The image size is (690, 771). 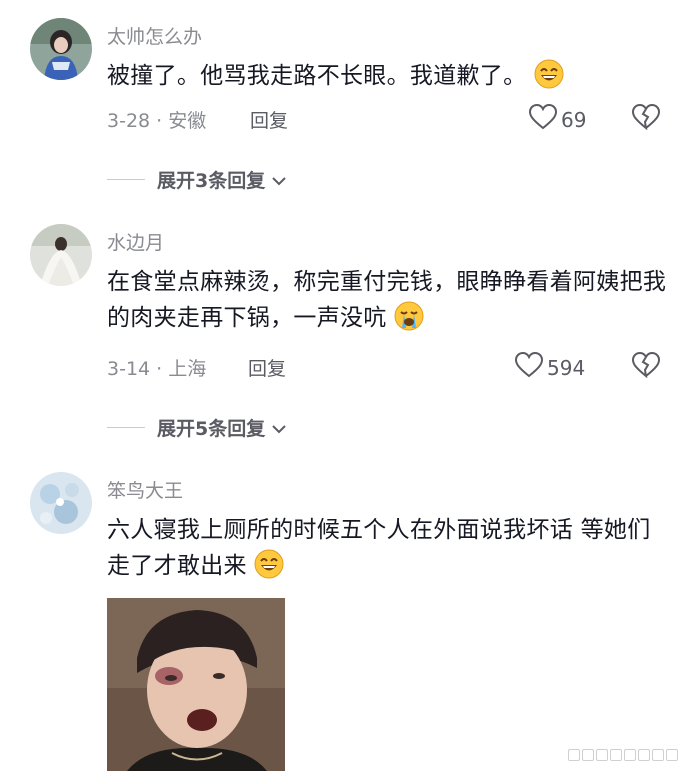 What do you see at coordinates (61, 503) in the screenshot?
I see `avatar` at bounding box center [61, 503].